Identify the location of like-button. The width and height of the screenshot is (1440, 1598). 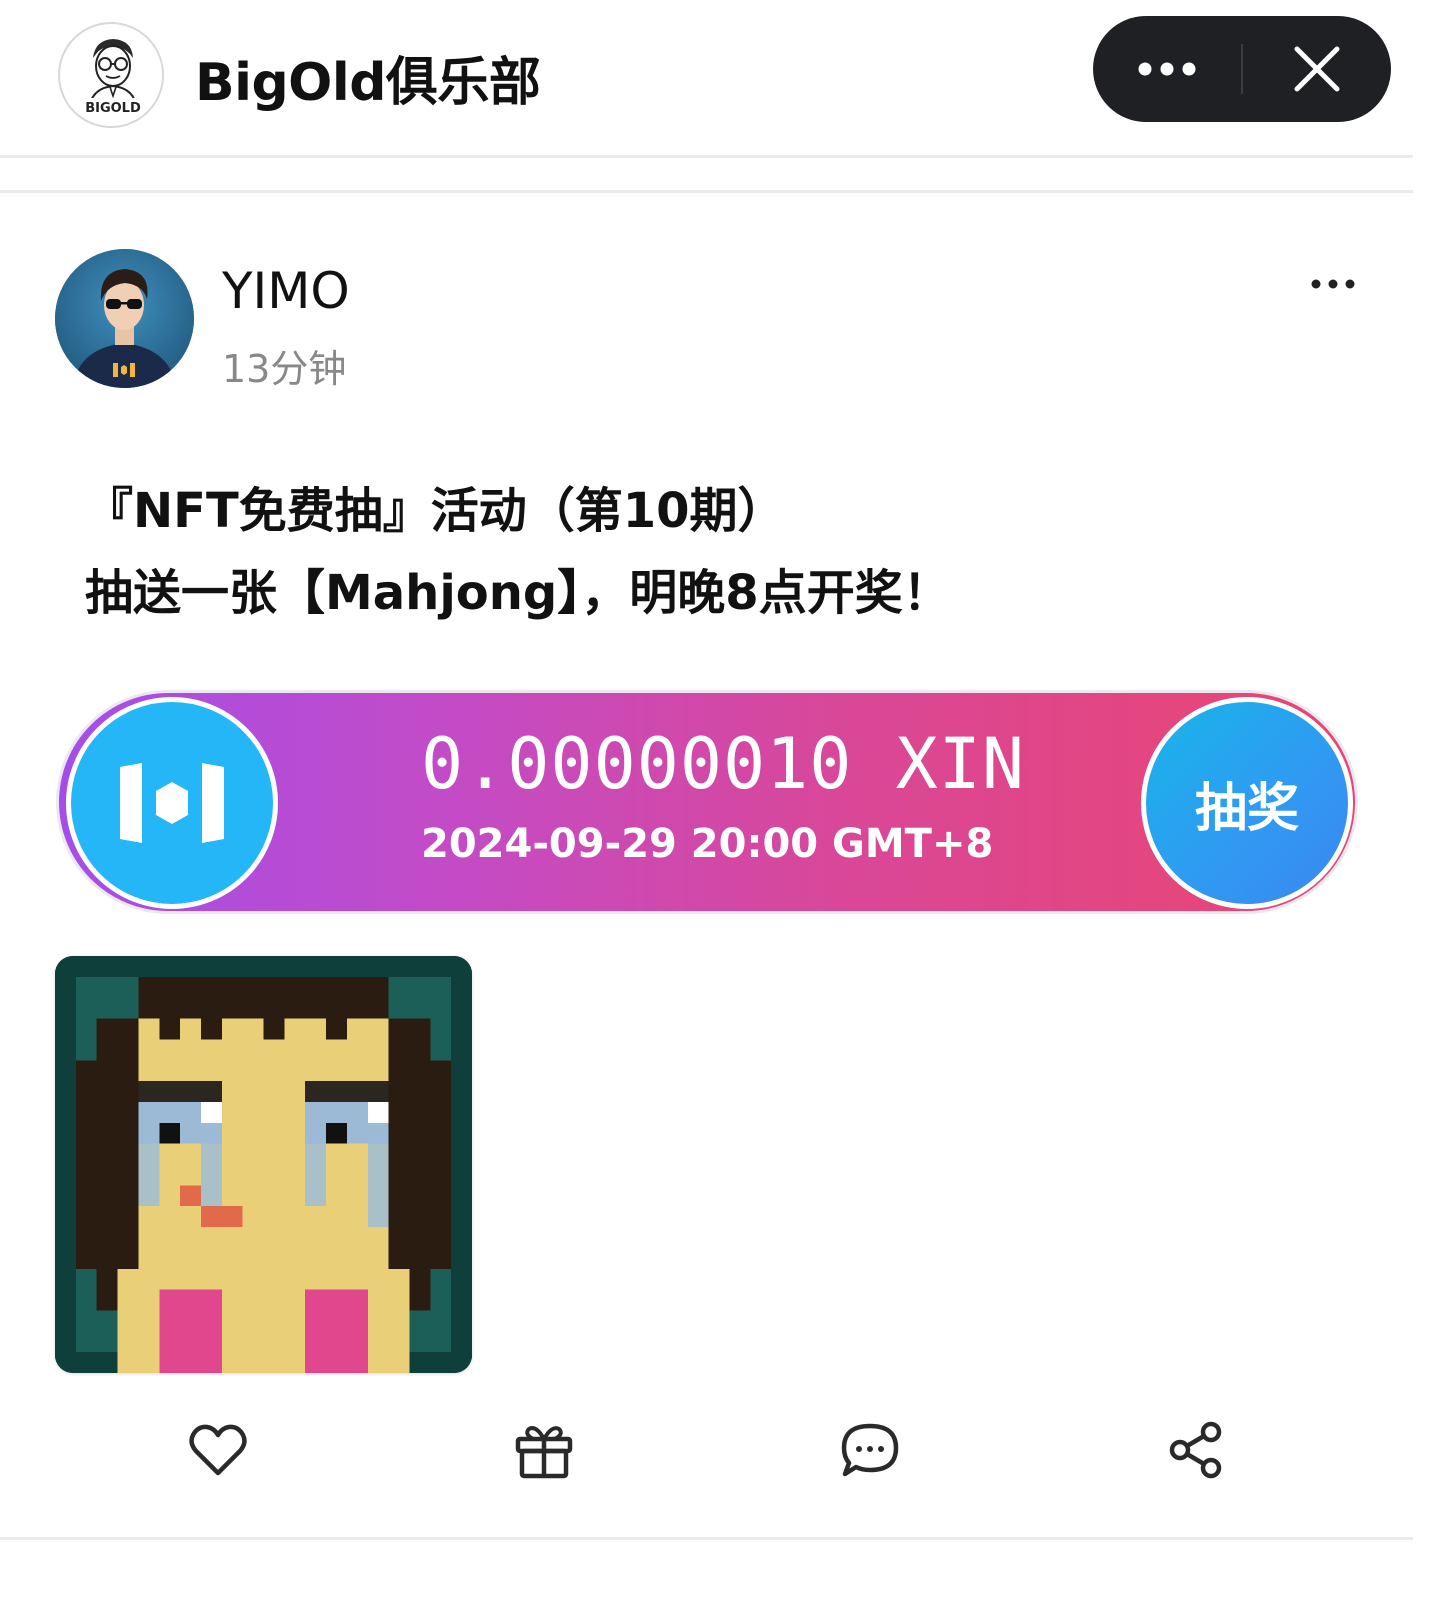
(218, 1450).